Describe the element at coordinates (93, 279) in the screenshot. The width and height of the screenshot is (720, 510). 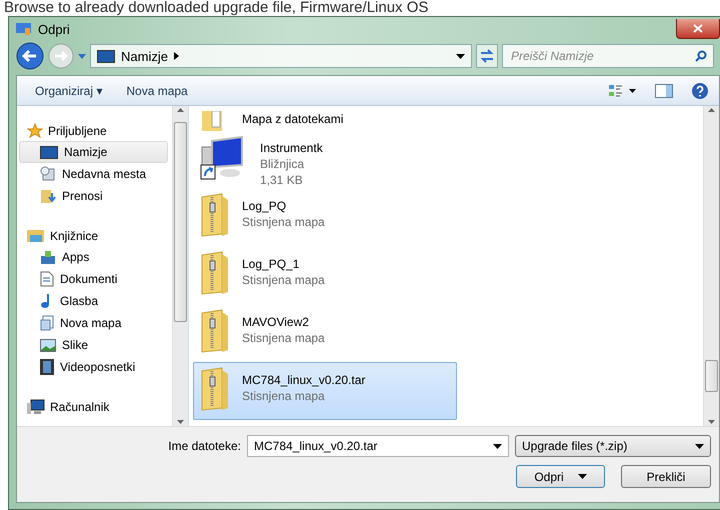
I see `sidebar-item: Dokumenti` at that location.